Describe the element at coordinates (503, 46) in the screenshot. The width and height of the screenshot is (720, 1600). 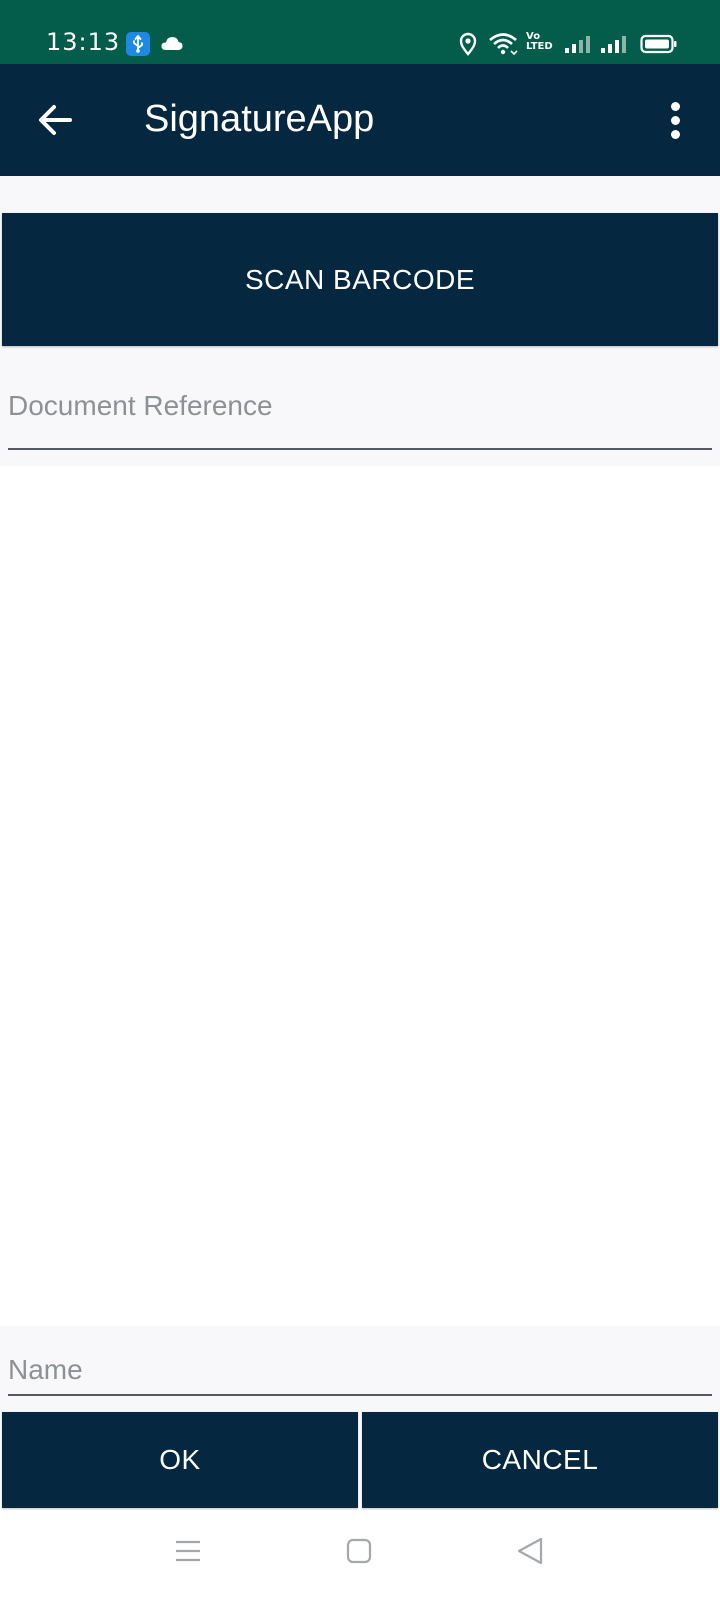
I see `wifi-icon` at that location.